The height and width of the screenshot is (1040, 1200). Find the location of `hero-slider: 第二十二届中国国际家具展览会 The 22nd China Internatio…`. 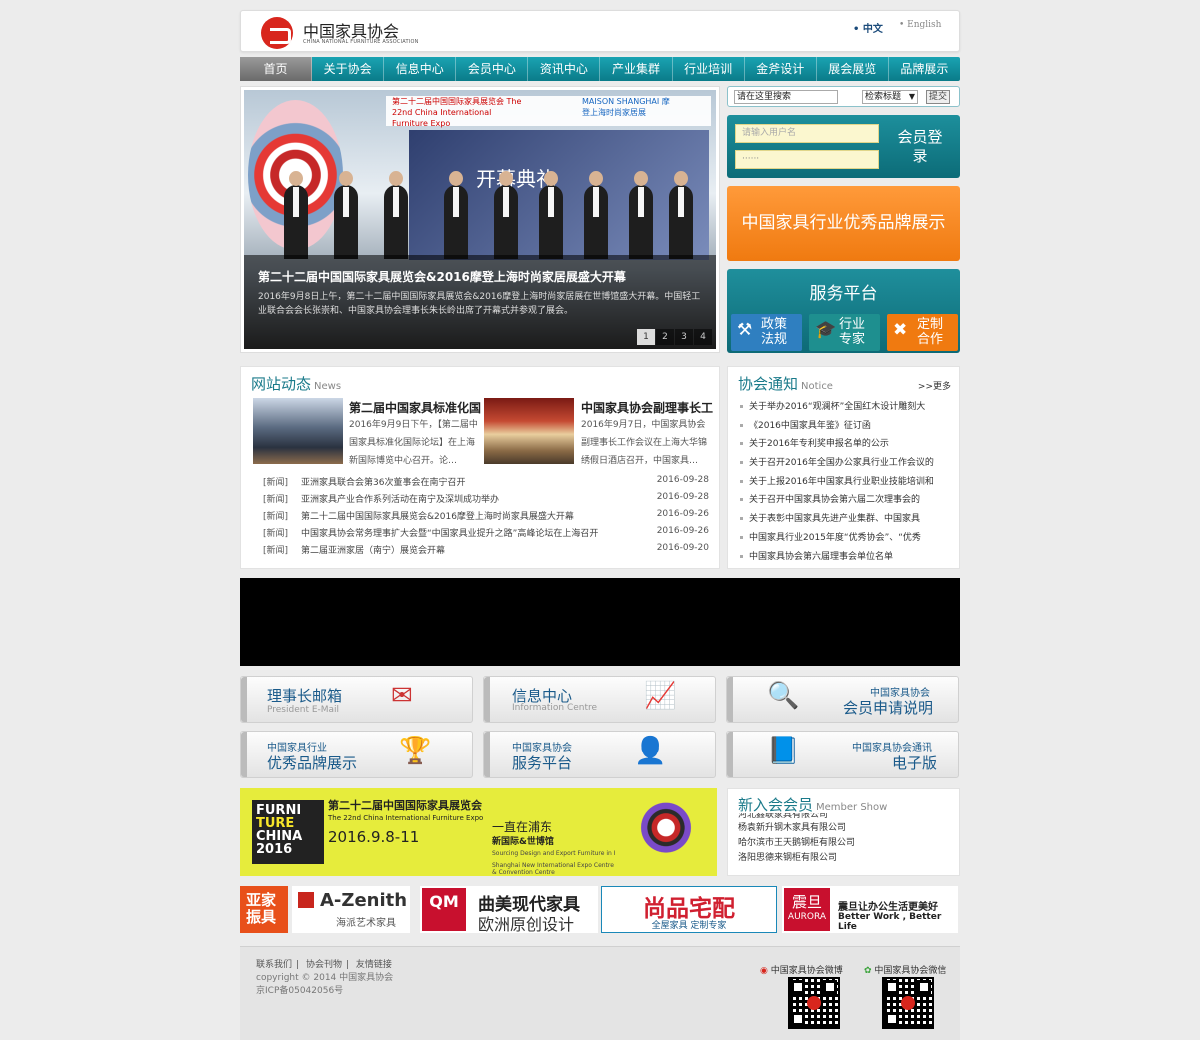

hero-slider: 第二十二届中国国际家具展览会 The 22nd China Internatio… is located at coordinates (480, 219).